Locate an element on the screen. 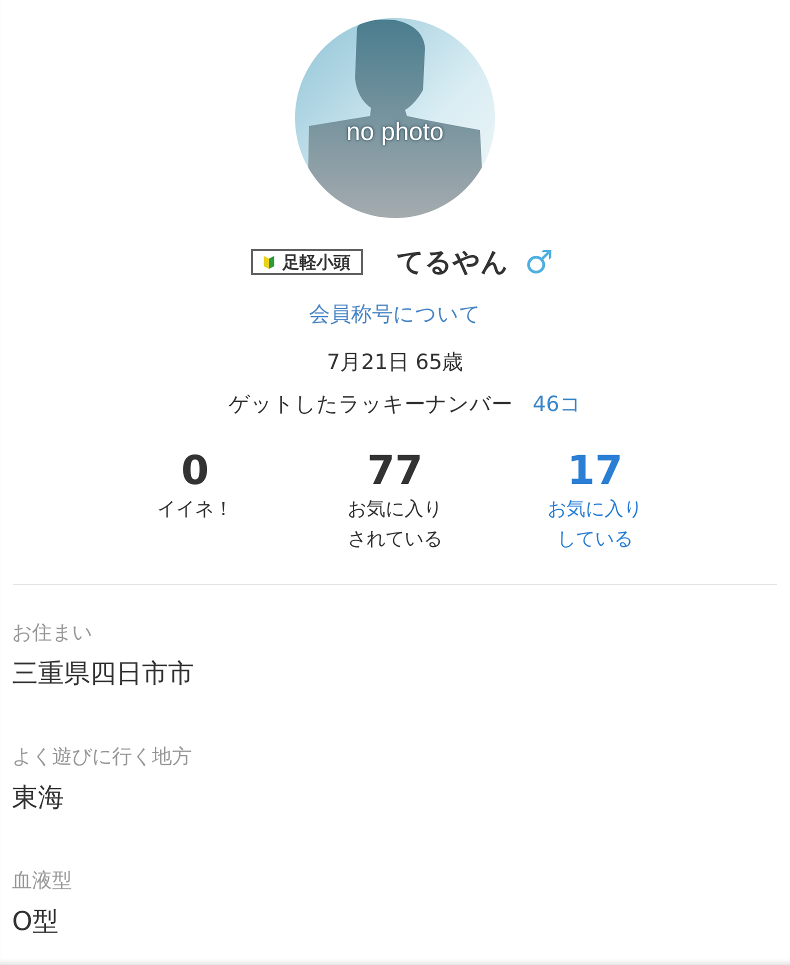 The image size is (790, 965). stat-label: お気に入り されている is located at coordinates (395, 524).